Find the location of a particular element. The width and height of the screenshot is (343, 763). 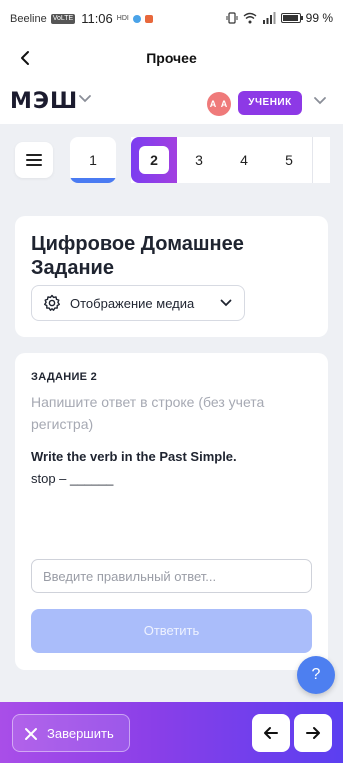

status-hdi-label: HDI is located at coordinates (122, 18).